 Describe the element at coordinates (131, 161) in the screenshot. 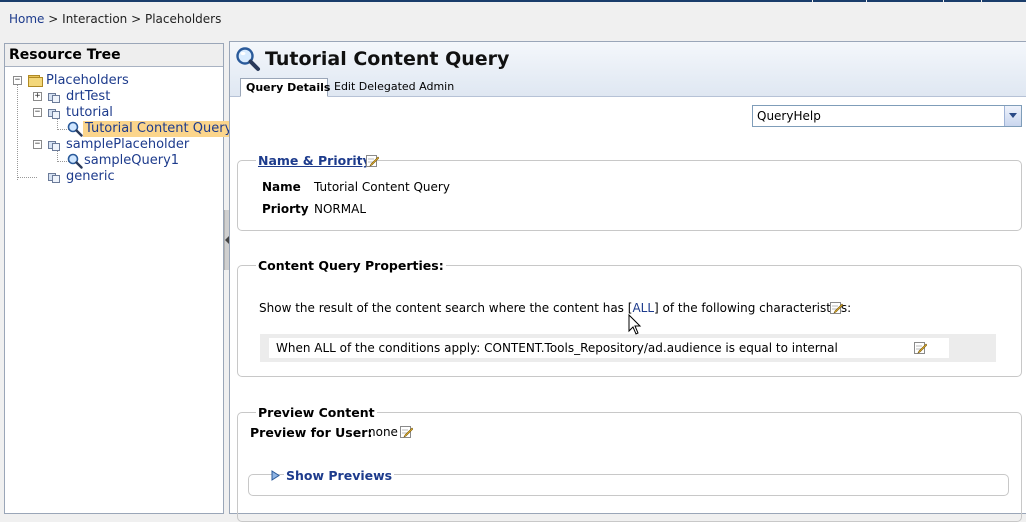

I see `tree-item-label: sampleQuery1` at that location.